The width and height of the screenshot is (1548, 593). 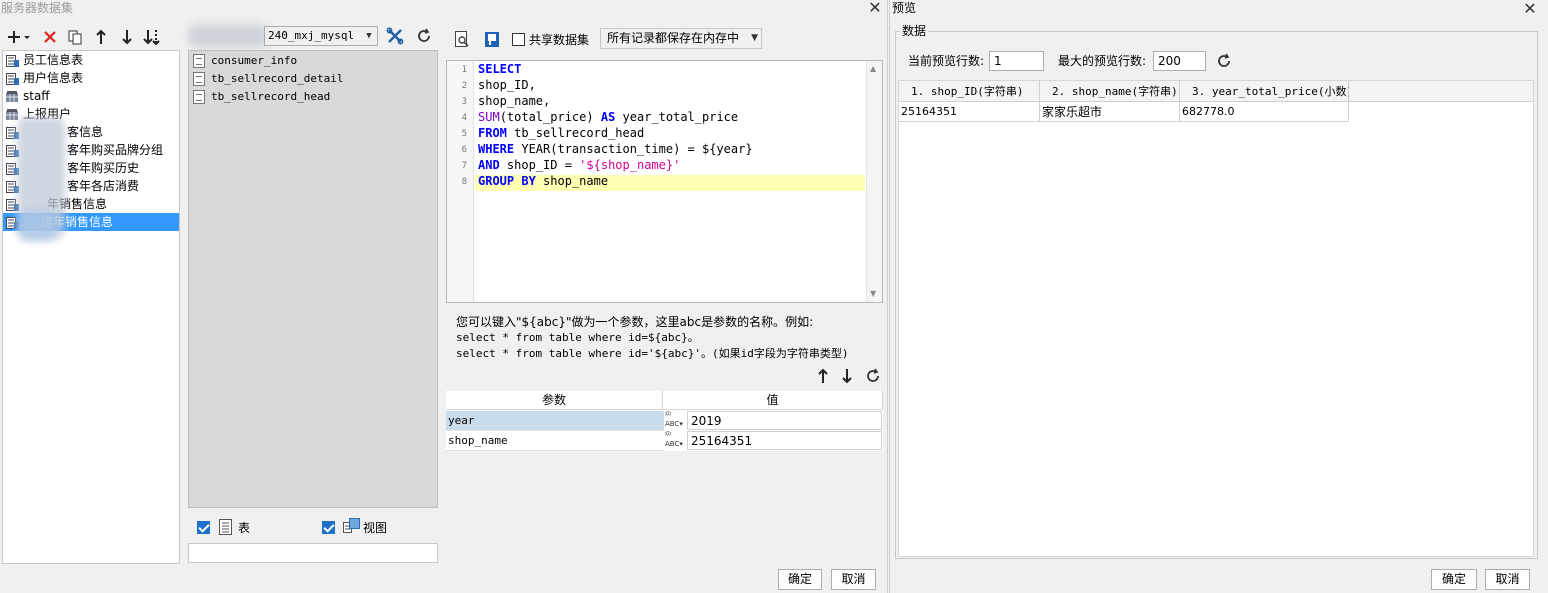 What do you see at coordinates (555, 441) in the screenshot?
I see `table-row: shop_name` at bounding box center [555, 441].